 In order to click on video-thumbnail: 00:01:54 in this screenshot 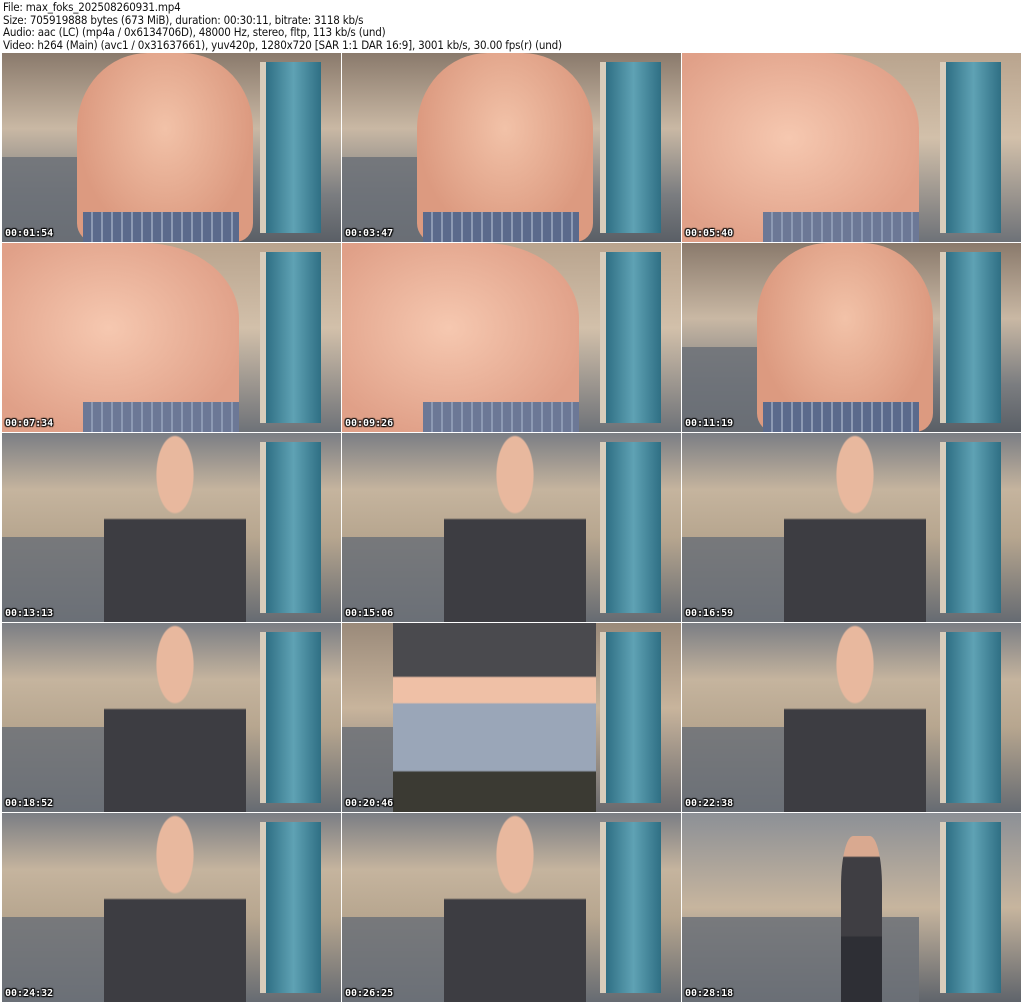, I will do `click(171, 147)`.